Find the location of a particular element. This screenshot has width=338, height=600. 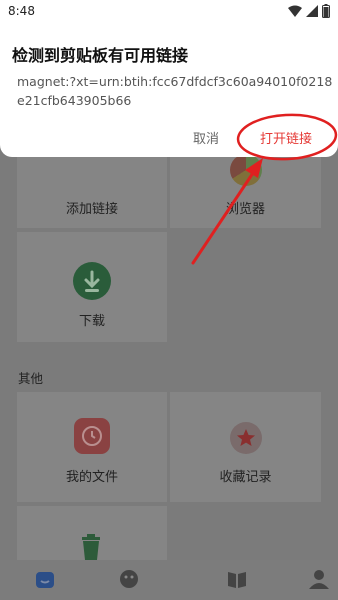

bottom-tab-bar is located at coordinates (169, 580).